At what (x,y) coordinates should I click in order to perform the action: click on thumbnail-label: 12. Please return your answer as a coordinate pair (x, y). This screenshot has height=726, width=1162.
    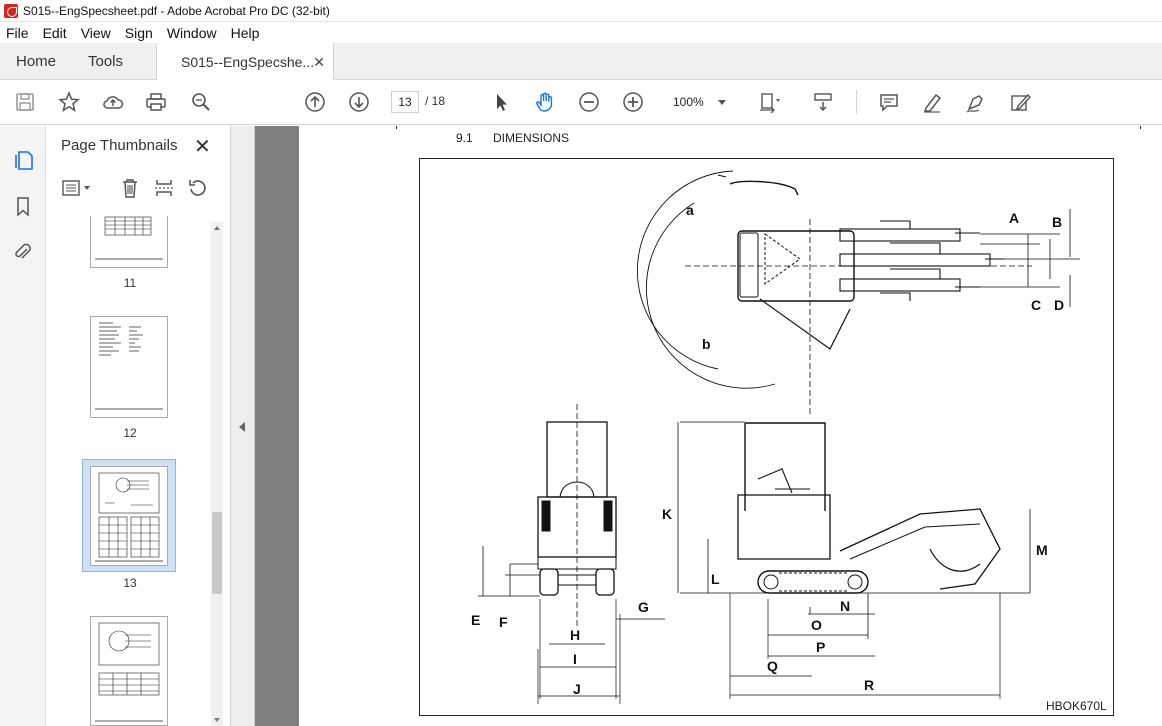
    Looking at the image, I should click on (130, 433).